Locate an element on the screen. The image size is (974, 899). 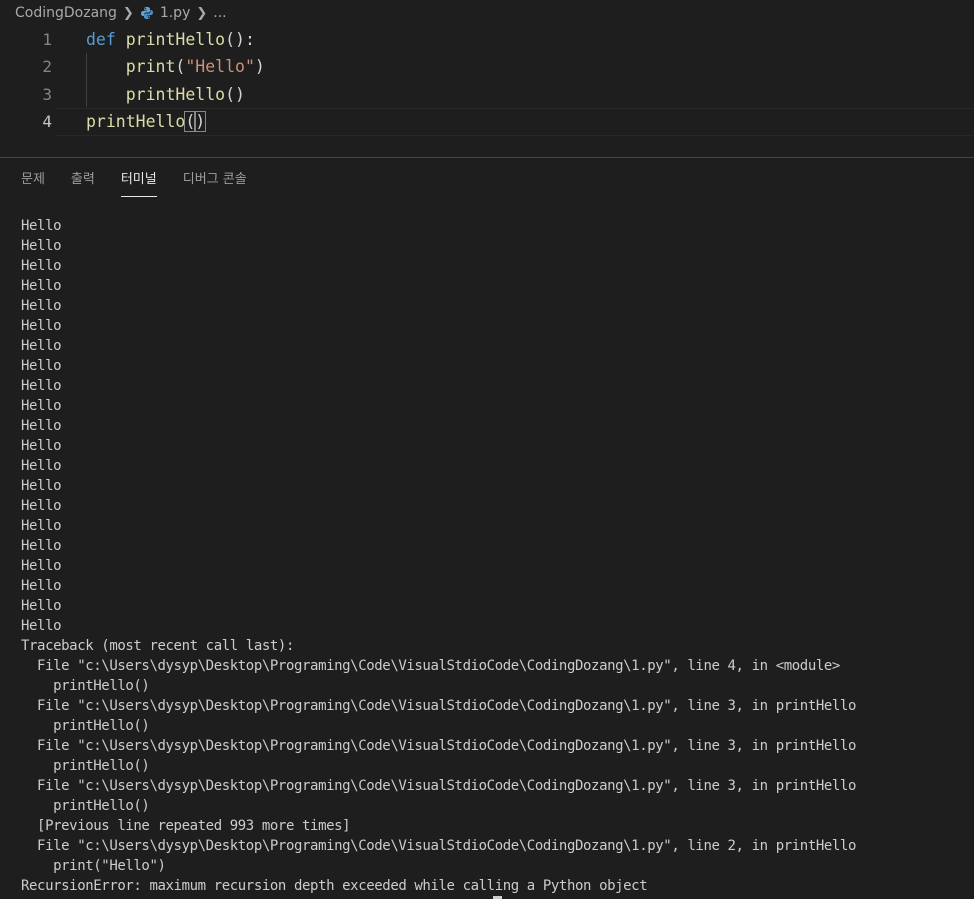
function-token: print is located at coordinates (150, 66).